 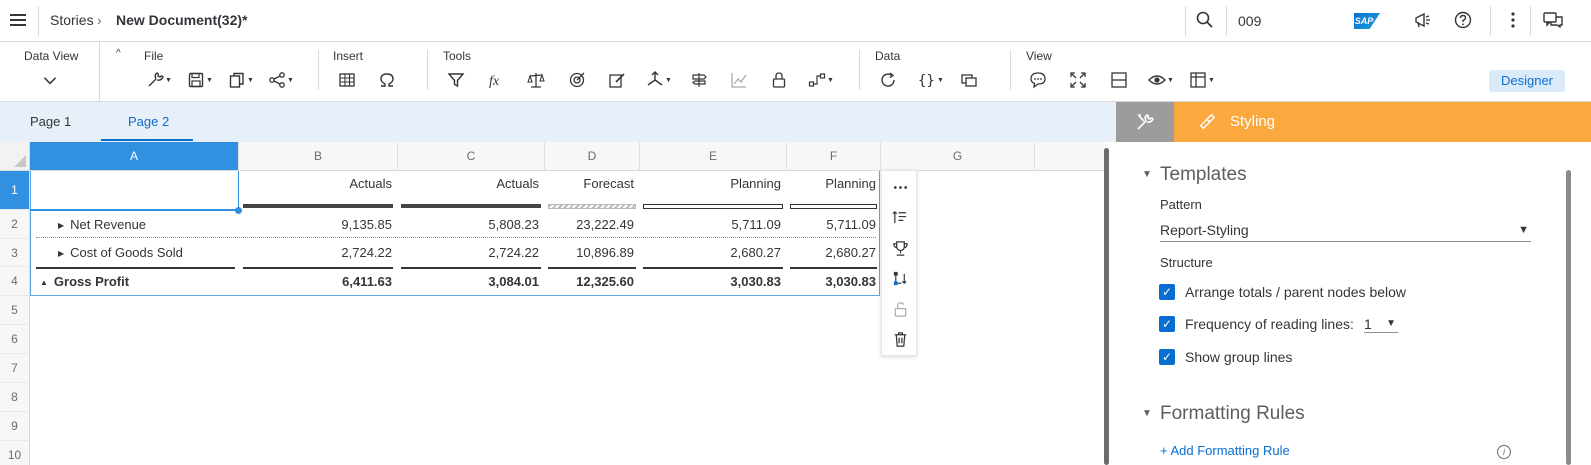 I want to click on builder-tab, so click(x=1145, y=122).